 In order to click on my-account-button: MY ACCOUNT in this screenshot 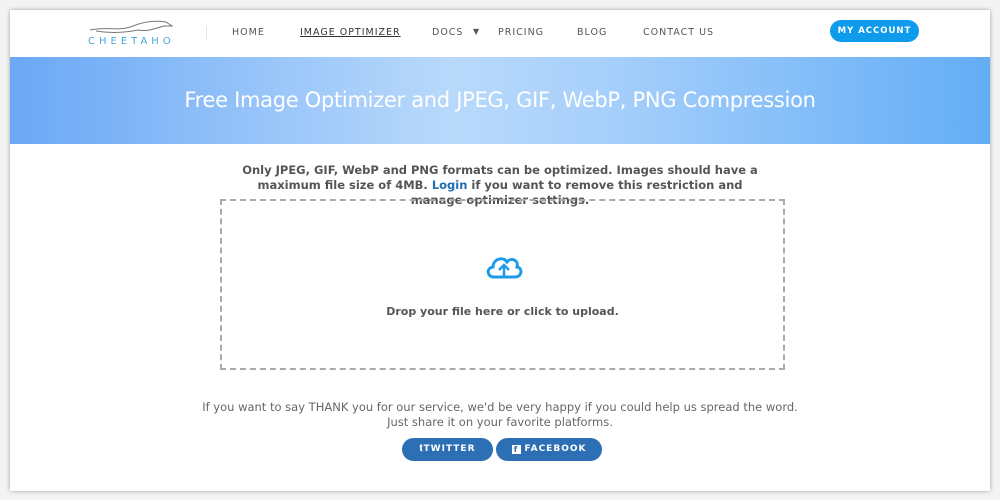, I will do `click(874, 31)`.